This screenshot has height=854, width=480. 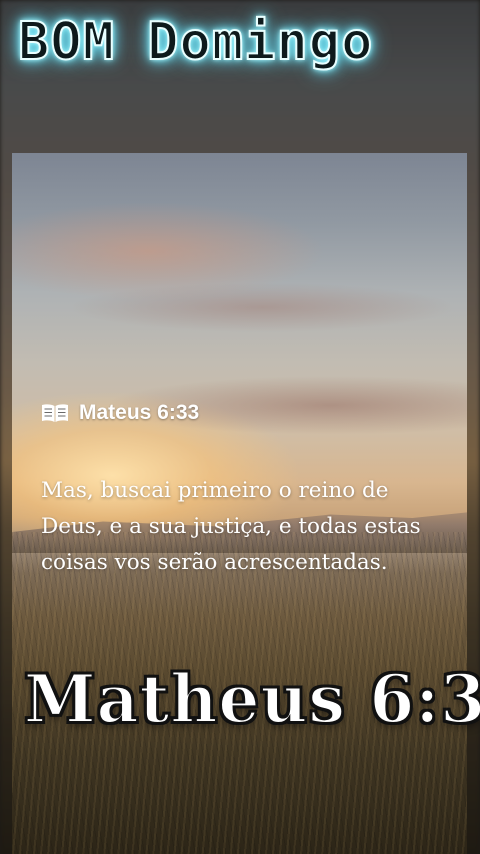 I want to click on verse-reference-row: Mateus 6:33, so click(x=120, y=413).